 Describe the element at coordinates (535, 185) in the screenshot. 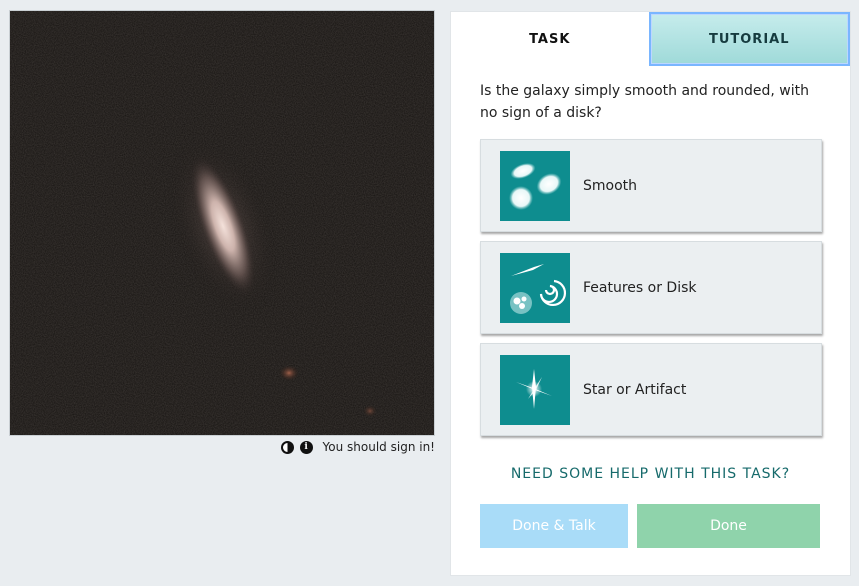

I see `smooth-galaxy-icon` at that location.